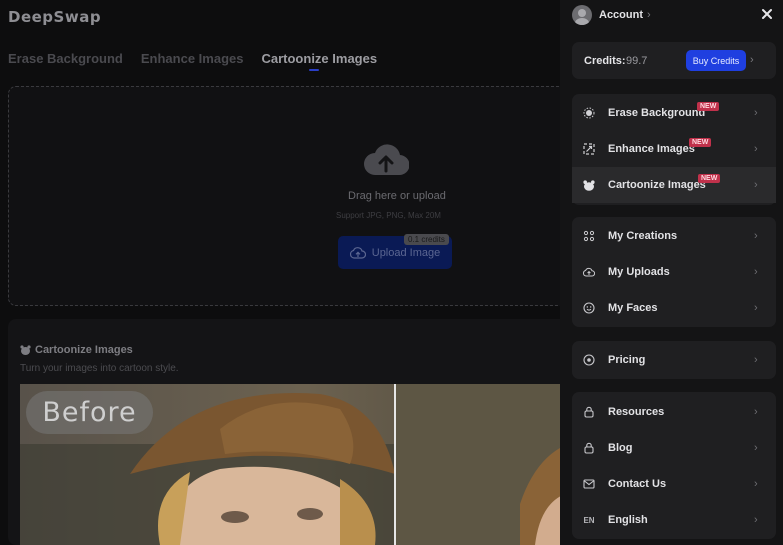 The width and height of the screenshot is (783, 545). I want to click on menu-item-cartoonize-images: Cartoonize Images NEW ›, so click(674, 185).